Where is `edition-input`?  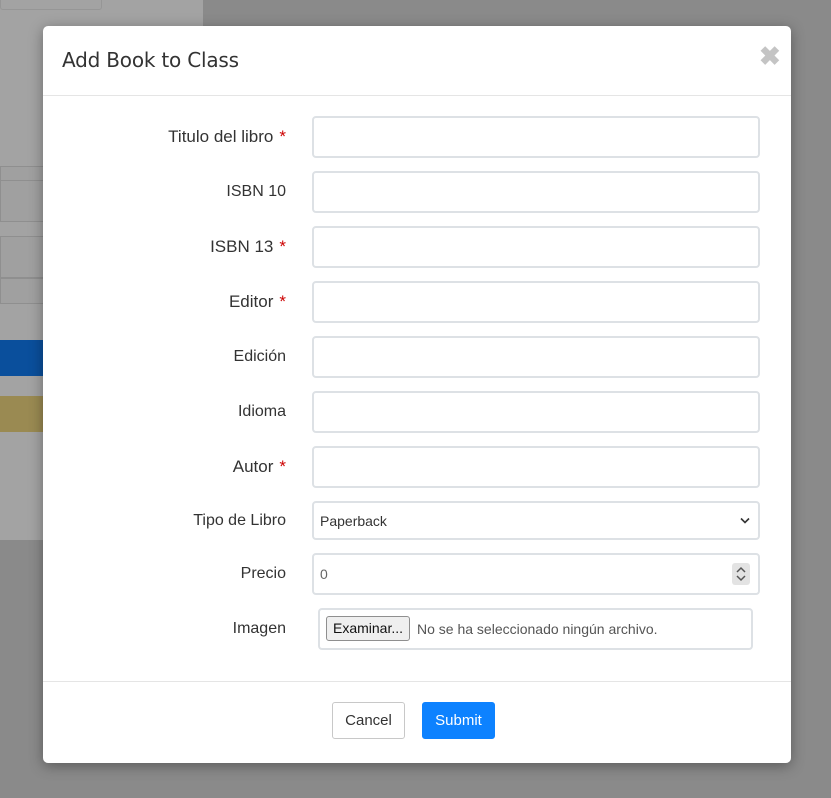
edition-input is located at coordinates (536, 357).